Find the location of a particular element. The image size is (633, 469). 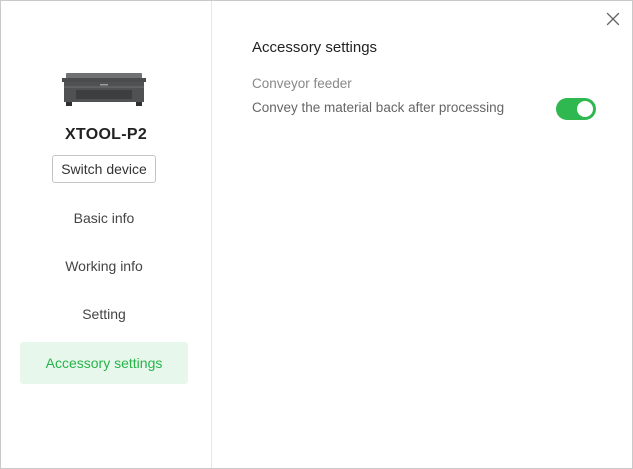

device-image is located at coordinates (104, 89).